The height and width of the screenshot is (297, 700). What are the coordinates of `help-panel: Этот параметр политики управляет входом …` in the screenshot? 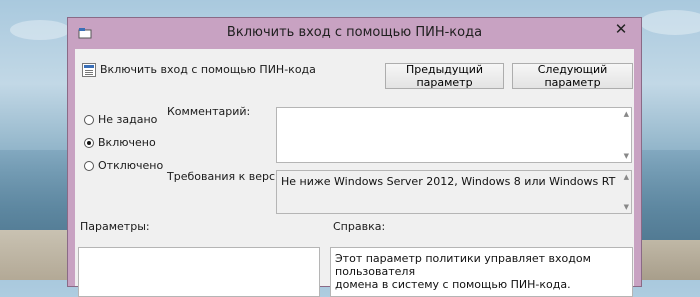 It's located at (481, 272).